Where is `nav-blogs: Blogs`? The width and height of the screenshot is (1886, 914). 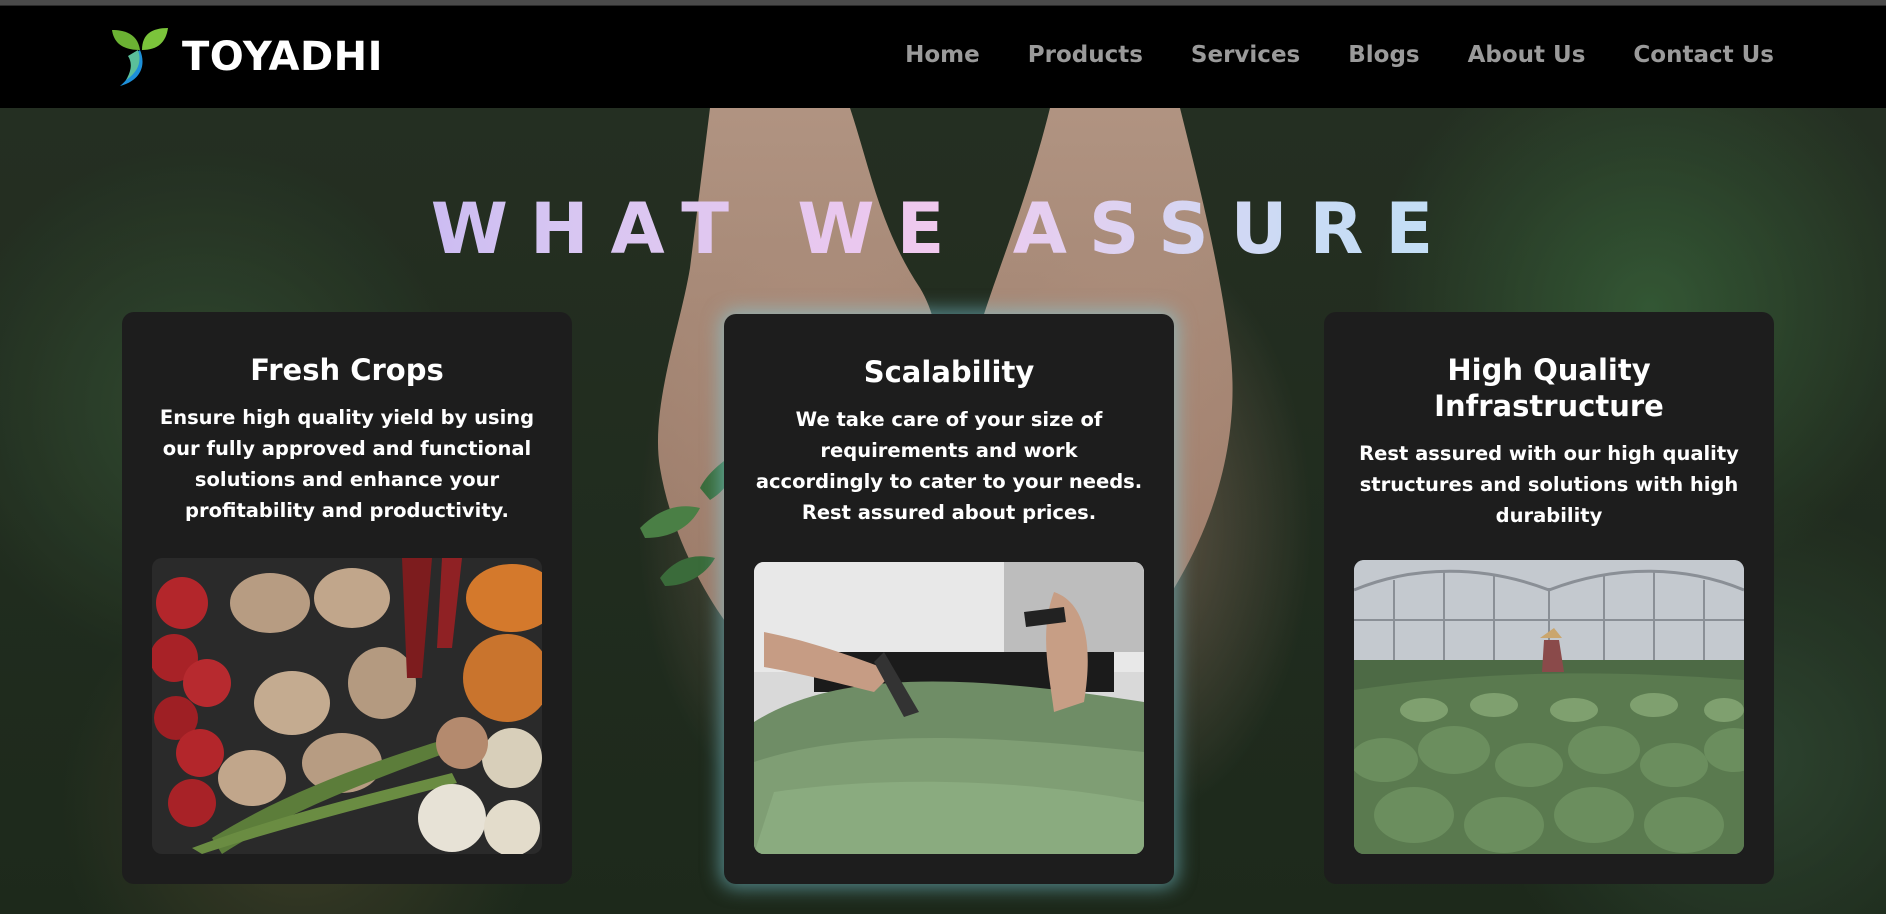 nav-blogs: Blogs is located at coordinates (1383, 55).